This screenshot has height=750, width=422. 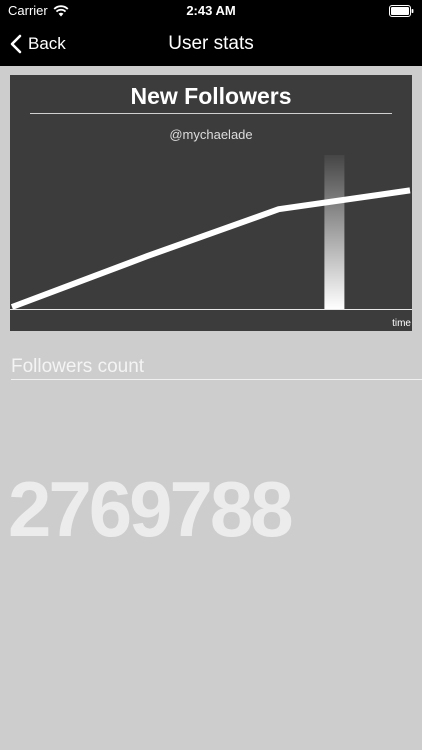 I want to click on navigation-bar: Back User stats, so click(x=211, y=44).